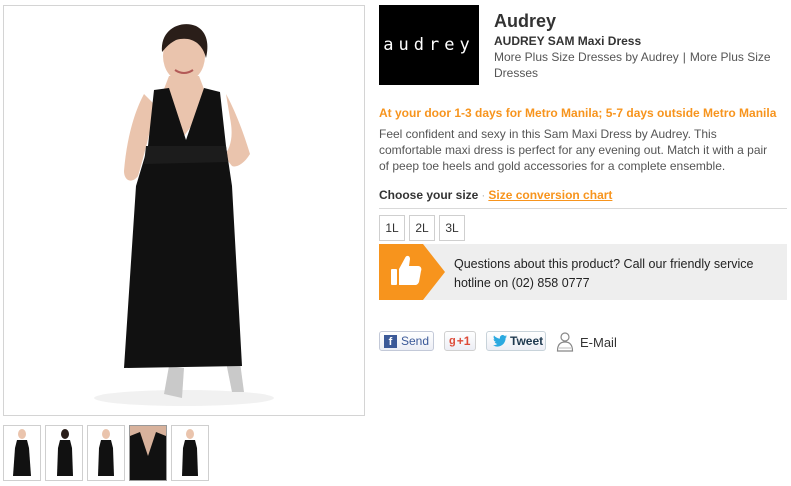 The image size is (791, 486). What do you see at coordinates (598, 342) in the screenshot?
I see `email-label: E-Mail` at bounding box center [598, 342].